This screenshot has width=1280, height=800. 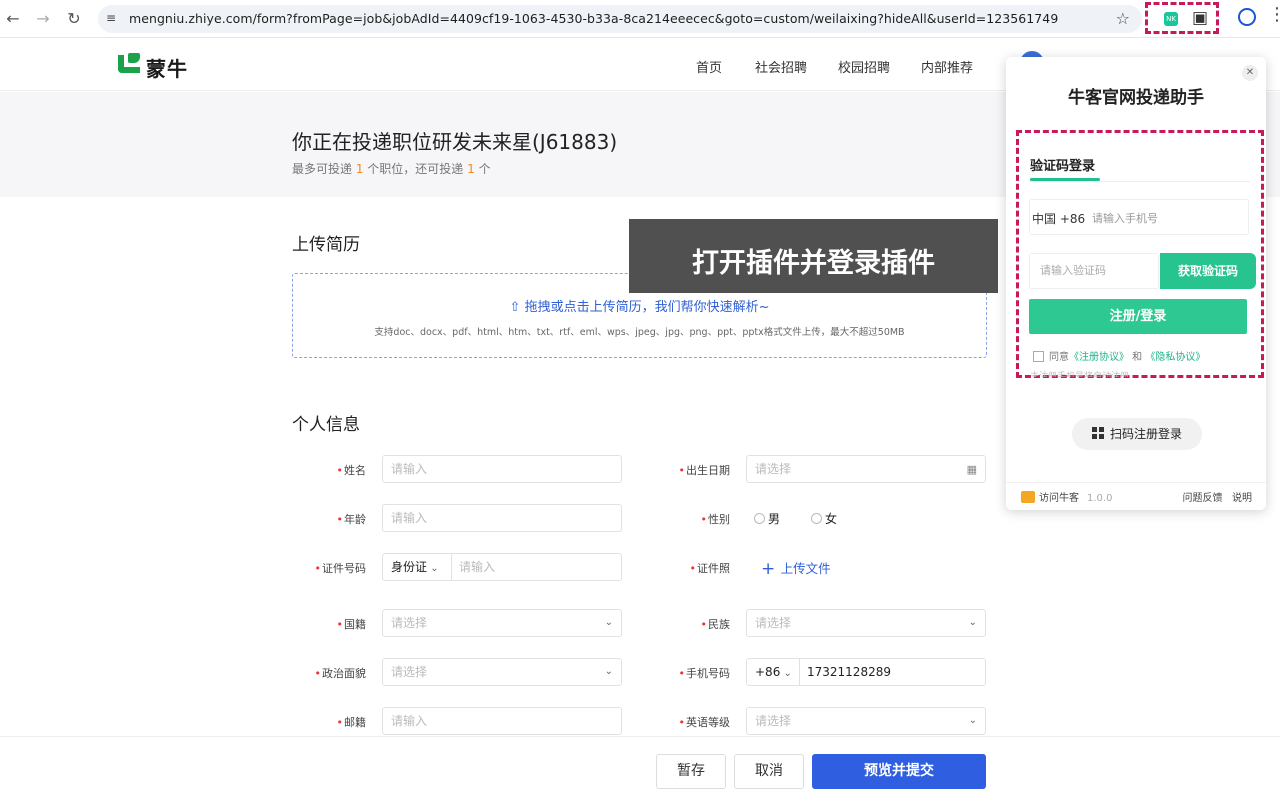 I want to click on id-number-group: 身份证 ⌄ 请输入, so click(x=502, y=567).